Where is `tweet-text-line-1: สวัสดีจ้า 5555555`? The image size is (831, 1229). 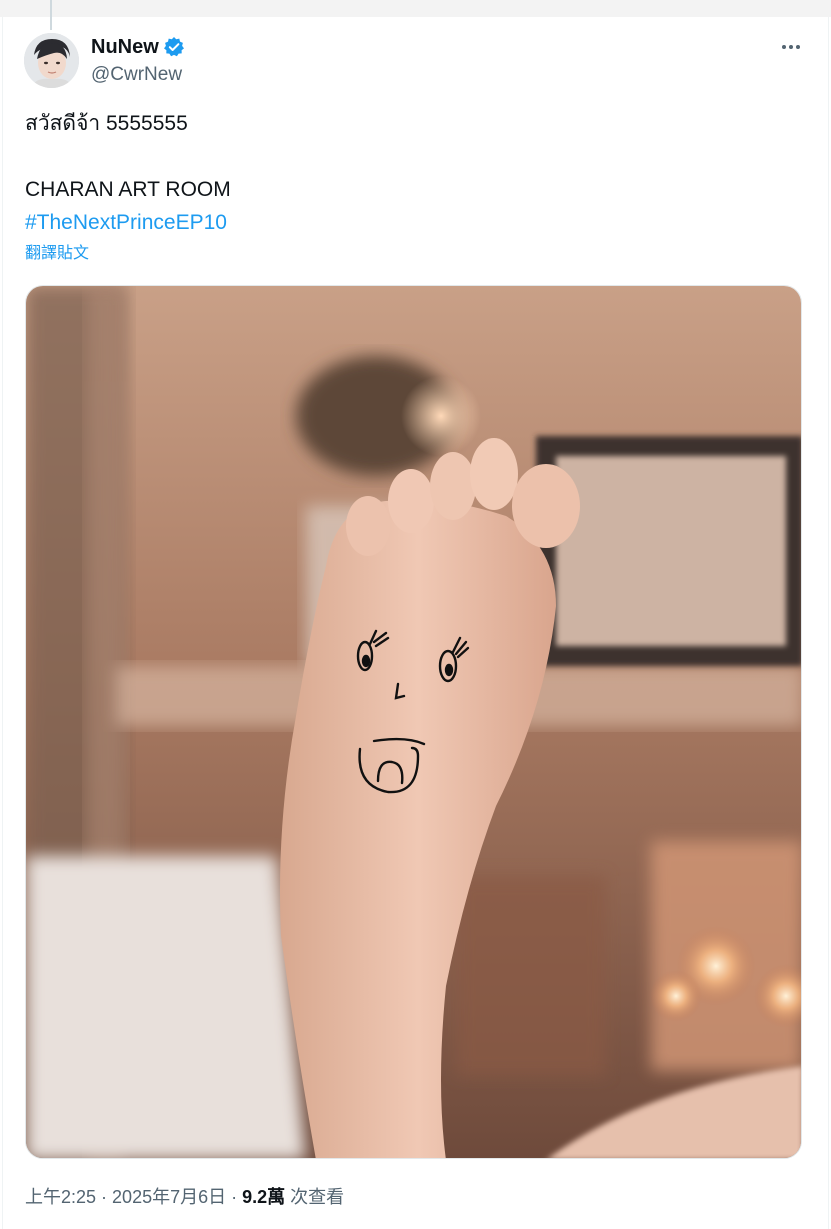 tweet-text-line-1: สวัสดีจ้า 5555555 is located at coordinates (106, 123).